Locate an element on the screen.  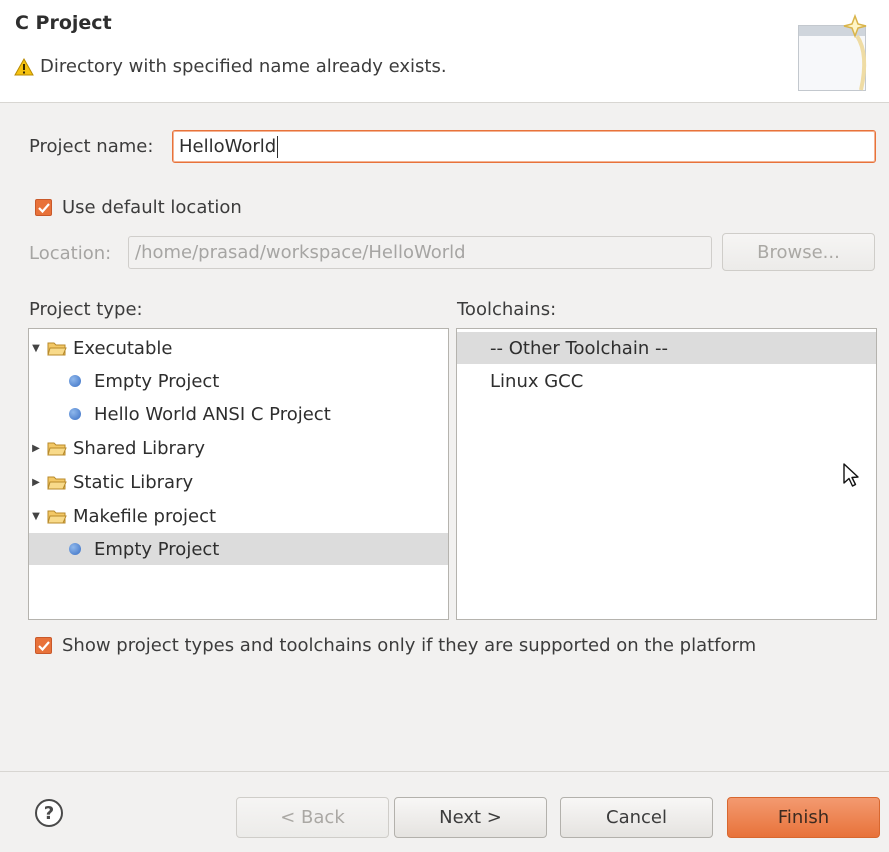
location-label: Location: is located at coordinates (70, 253).